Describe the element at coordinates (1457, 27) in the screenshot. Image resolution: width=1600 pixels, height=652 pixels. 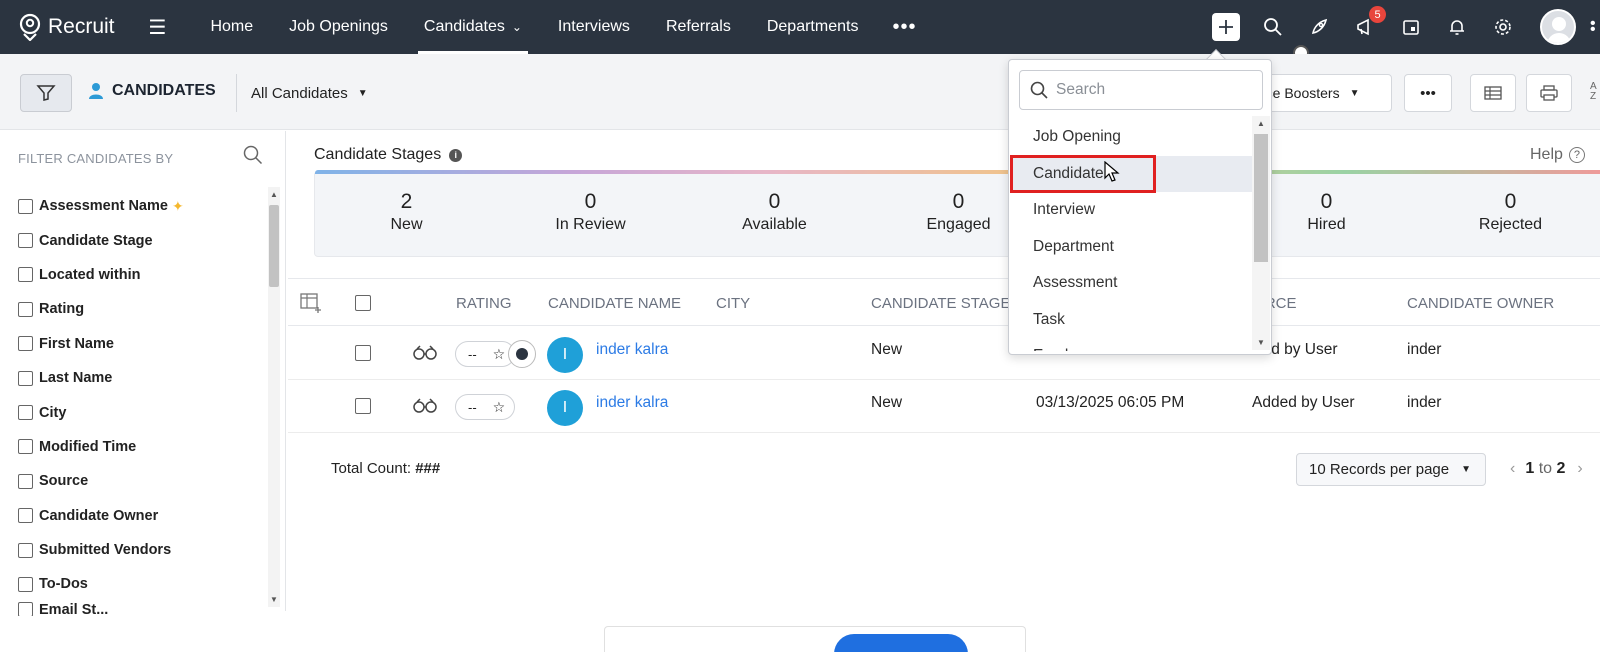
I see `notifications-button` at that location.